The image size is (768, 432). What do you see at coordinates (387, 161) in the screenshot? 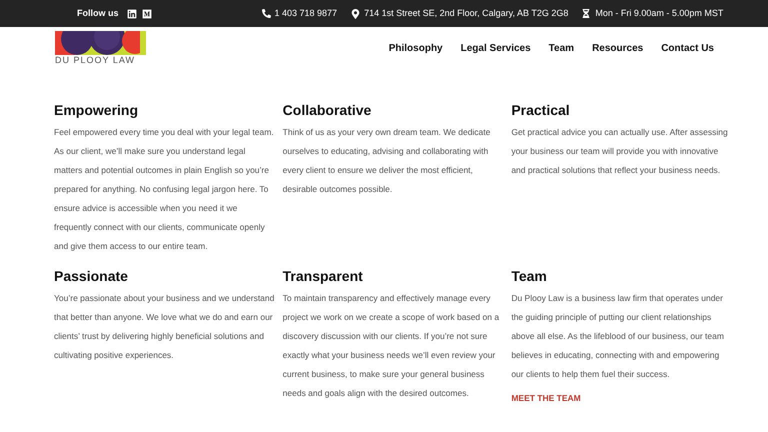
I see `section-text: Think of us as your very own dream team. We dedicate ourselves to educating, advising and collaborating with every client to ensure we deliver the most efficient, desirable outcomes possible.` at bounding box center [387, 161].